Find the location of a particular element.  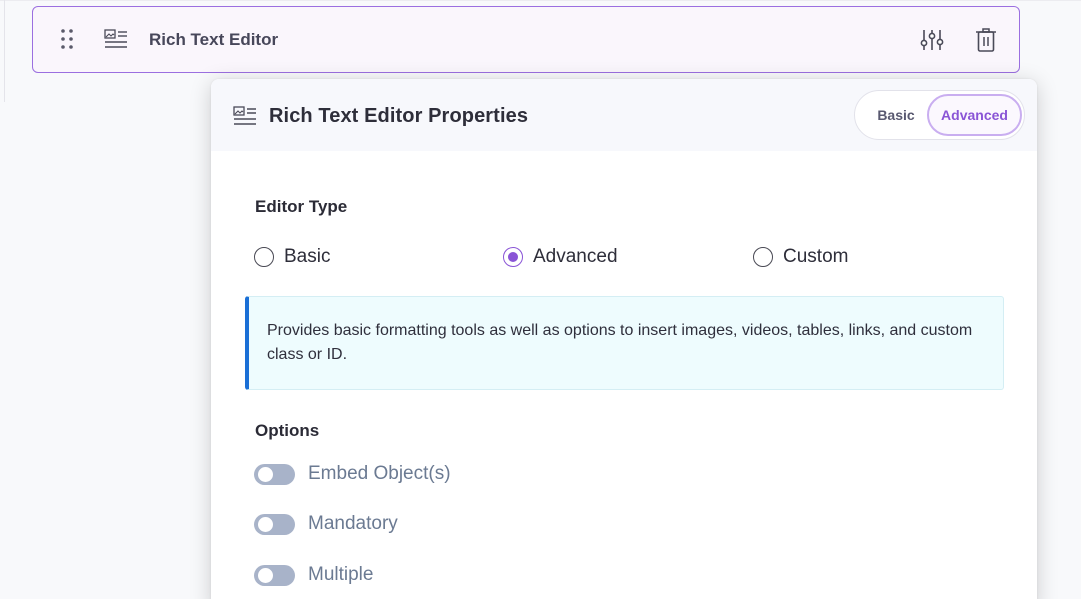

left-divider is located at coordinates (4, 51).